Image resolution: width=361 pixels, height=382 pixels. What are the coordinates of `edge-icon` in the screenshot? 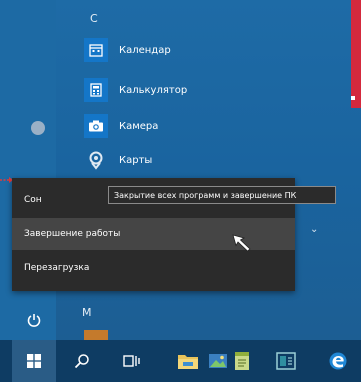 It's located at (338, 361).